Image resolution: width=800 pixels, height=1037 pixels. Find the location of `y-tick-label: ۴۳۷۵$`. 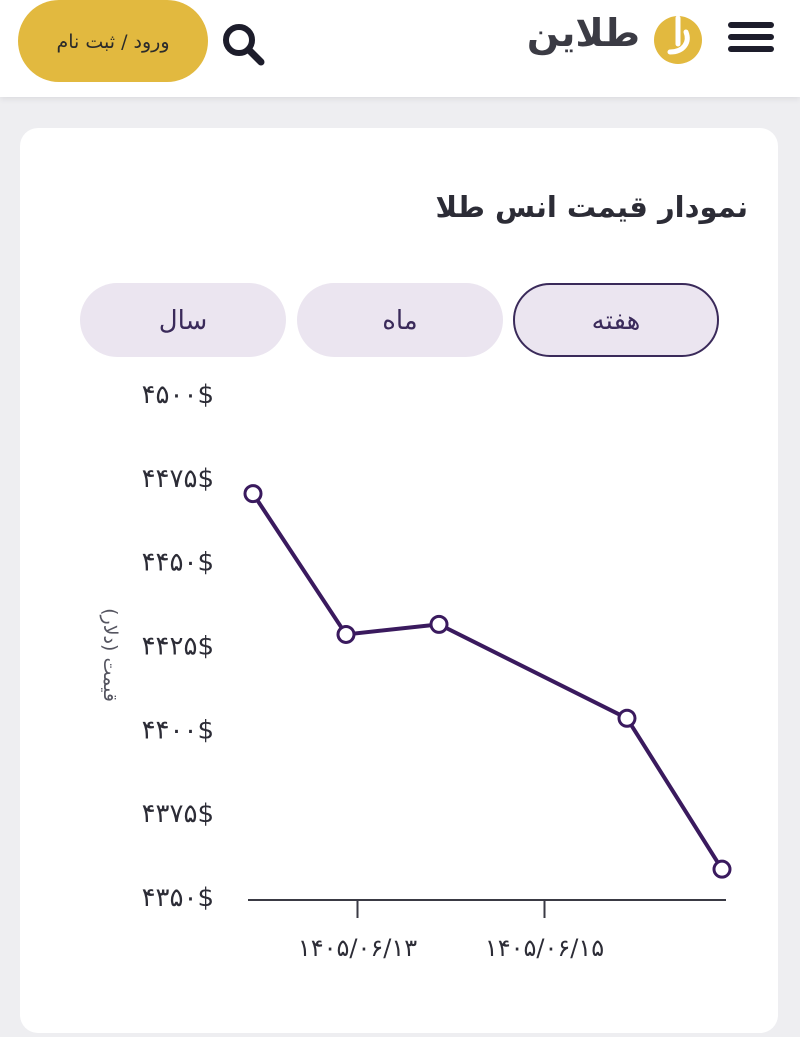

y-tick-label: ۴۳۷۵$ is located at coordinates (178, 814).